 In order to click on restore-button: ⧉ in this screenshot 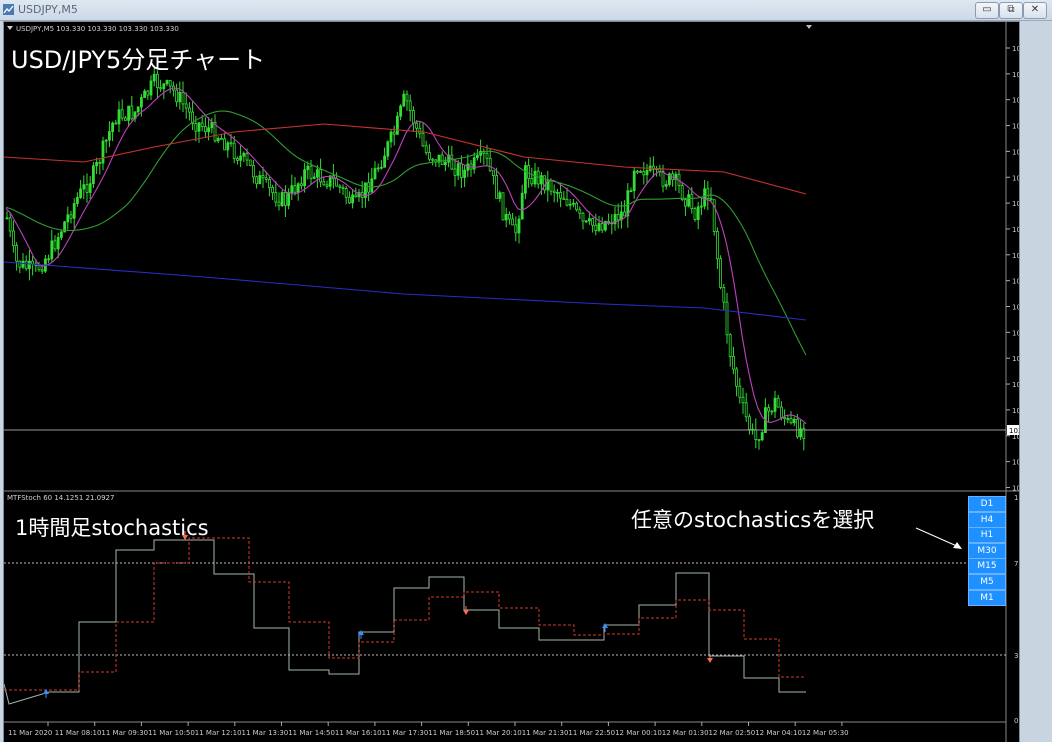, I will do `click(1011, 10)`.